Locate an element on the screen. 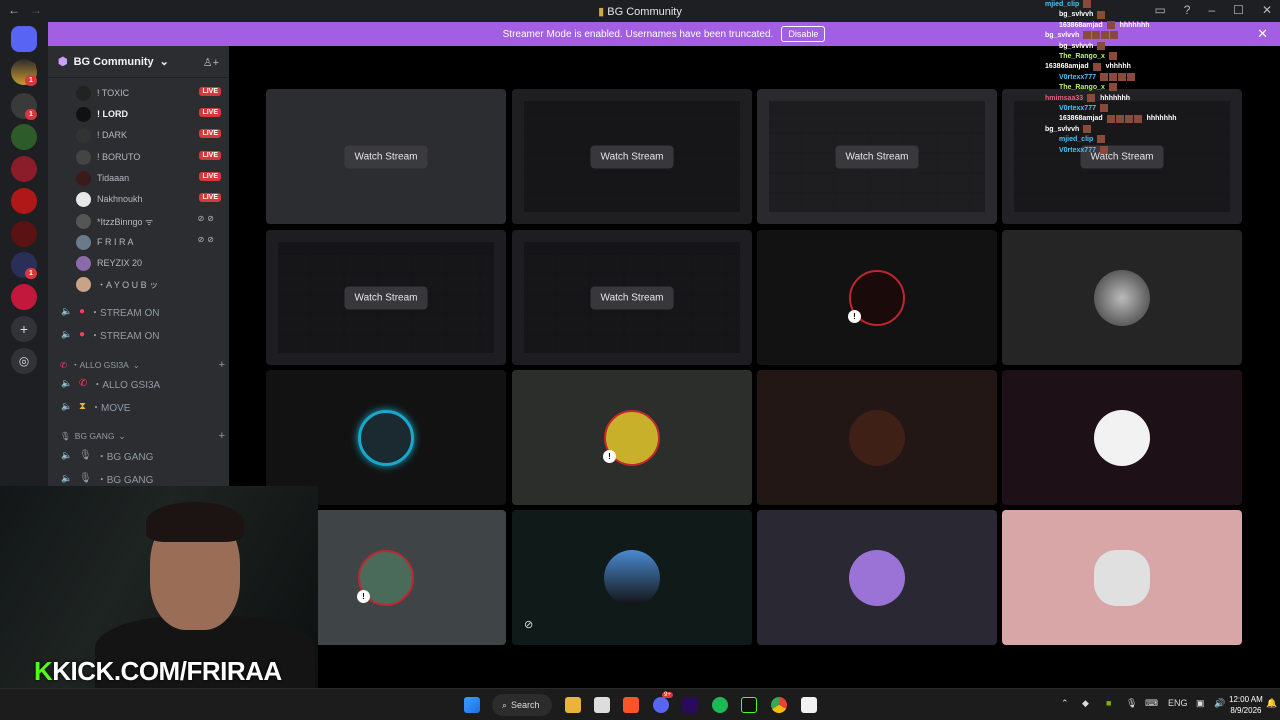  add-server-icon: + is located at coordinates (24, 329).